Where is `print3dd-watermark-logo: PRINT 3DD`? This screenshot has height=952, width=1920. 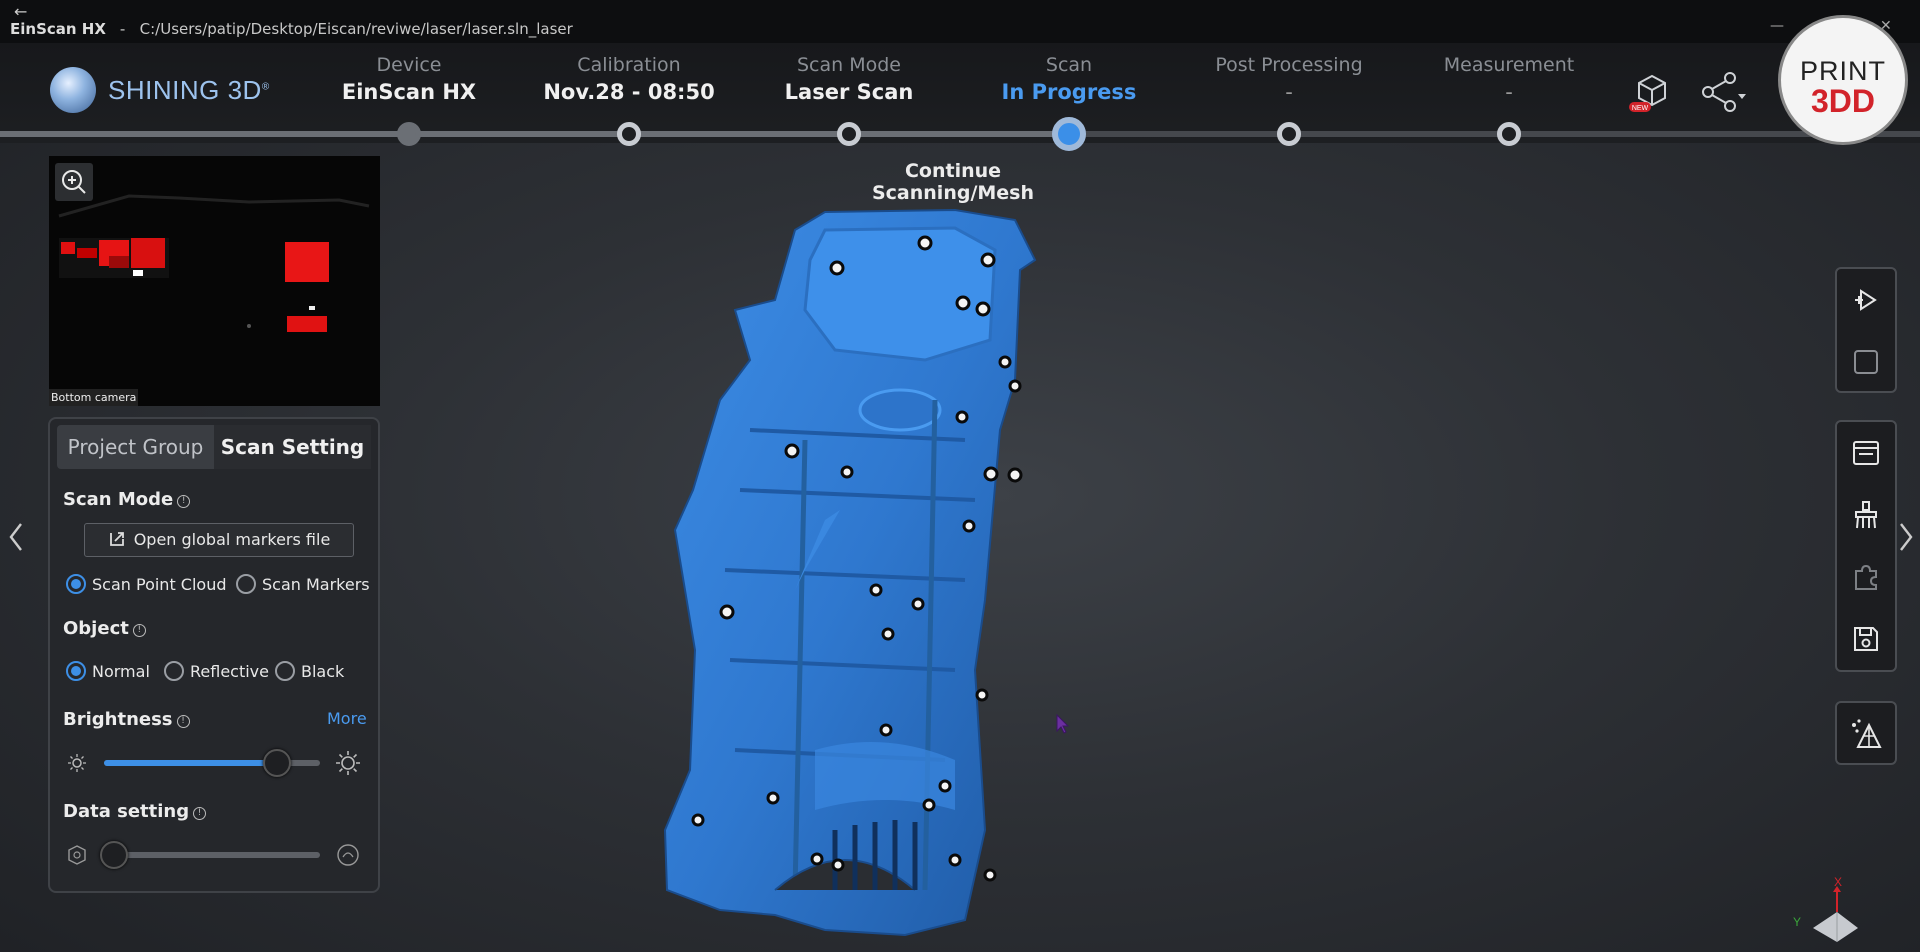 print3dd-watermark-logo: PRINT 3DD is located at coordinates (1843, 80).